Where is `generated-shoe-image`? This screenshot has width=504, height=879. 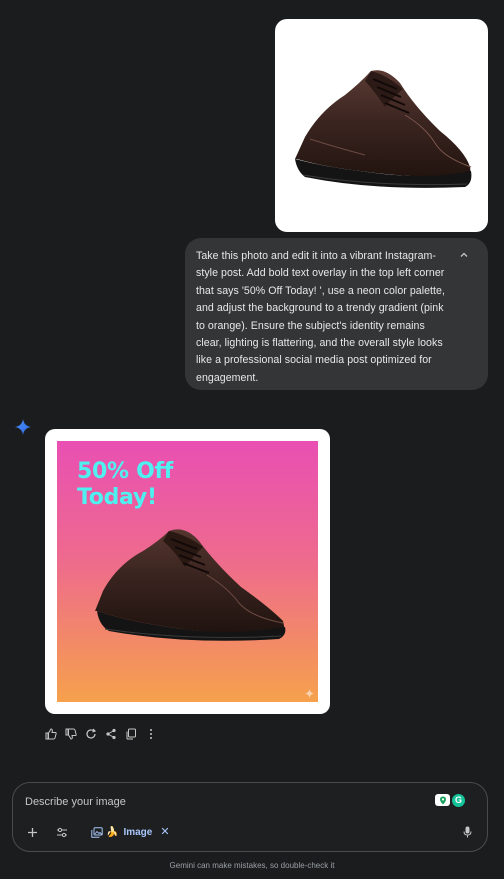 generated-shoe-image is located at coordinates (190, 585).